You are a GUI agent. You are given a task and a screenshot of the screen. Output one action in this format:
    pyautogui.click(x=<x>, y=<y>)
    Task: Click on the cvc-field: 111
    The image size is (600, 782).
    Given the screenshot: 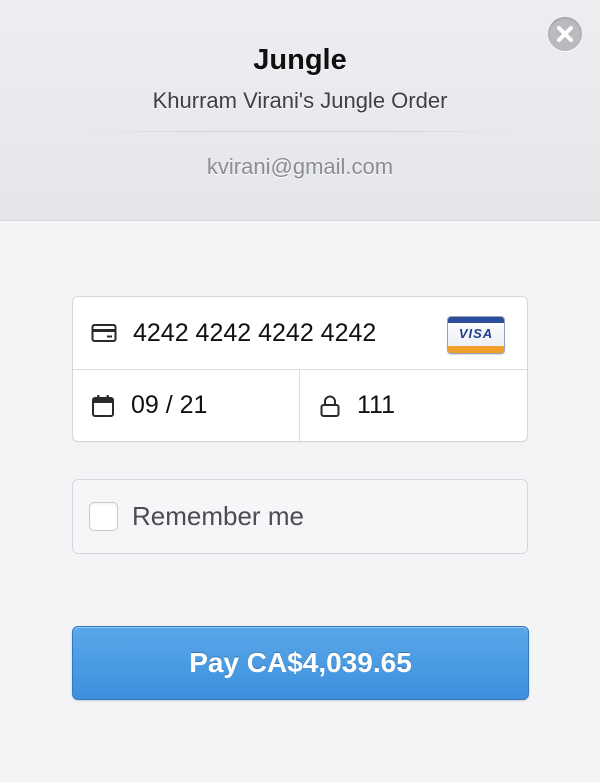 What is the action you would take?
    pyautogui.click(x=419, y=405)
    